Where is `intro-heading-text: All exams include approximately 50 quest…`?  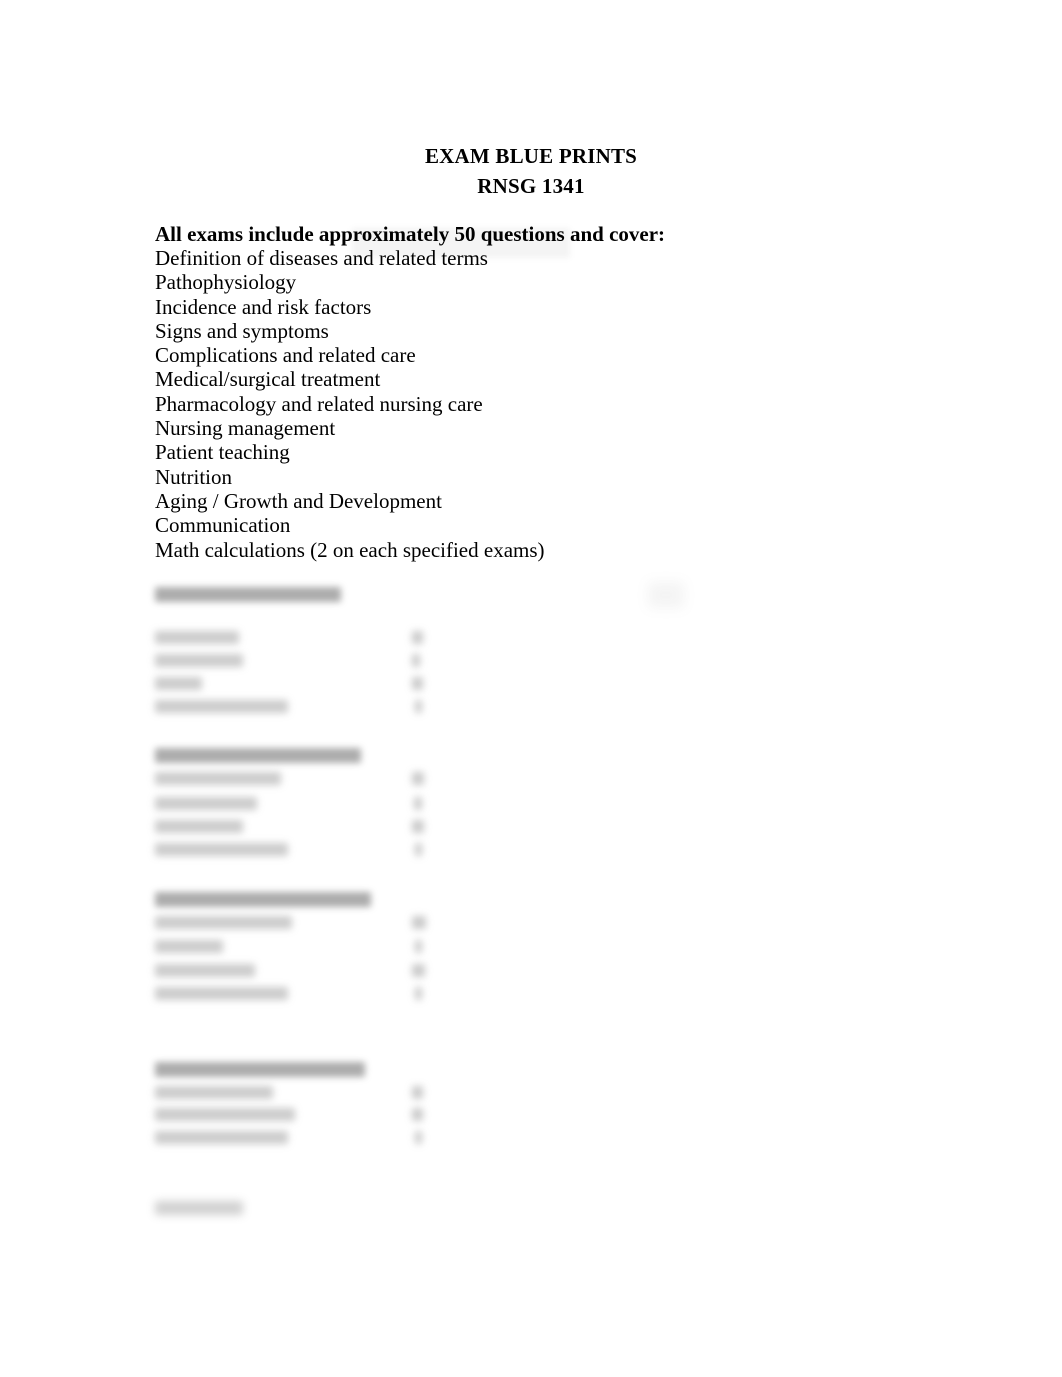 intro-heading-text: All exams include approximately 50 quest… is located at coordinates (407, 234).